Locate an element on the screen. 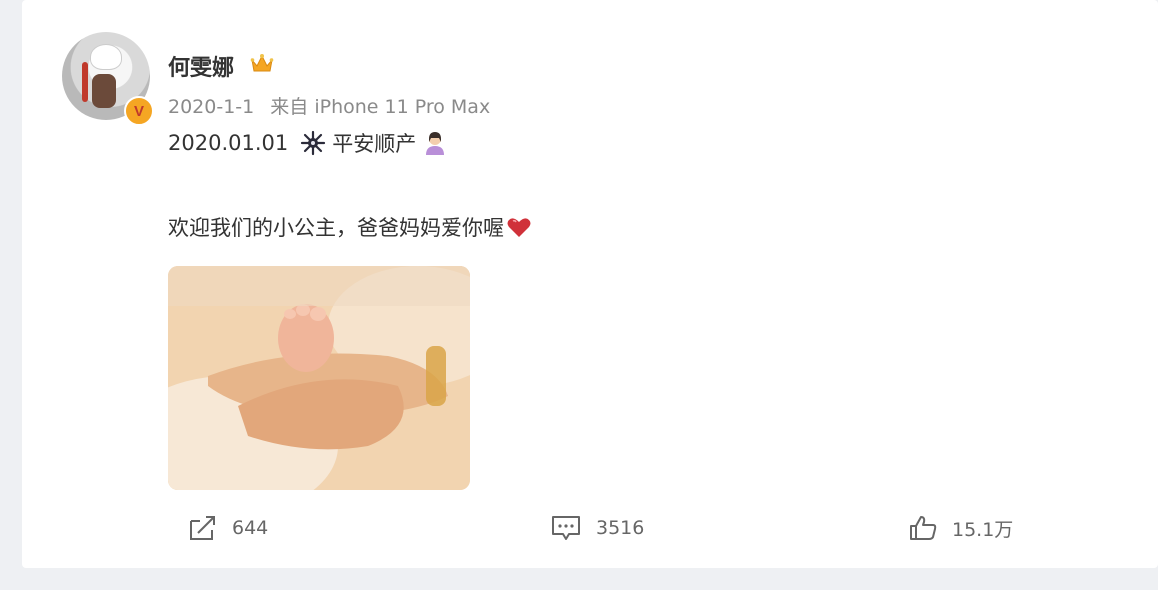 This screenshot has width=1158, height=590. crown-icon is located at coordinates (262, 63).